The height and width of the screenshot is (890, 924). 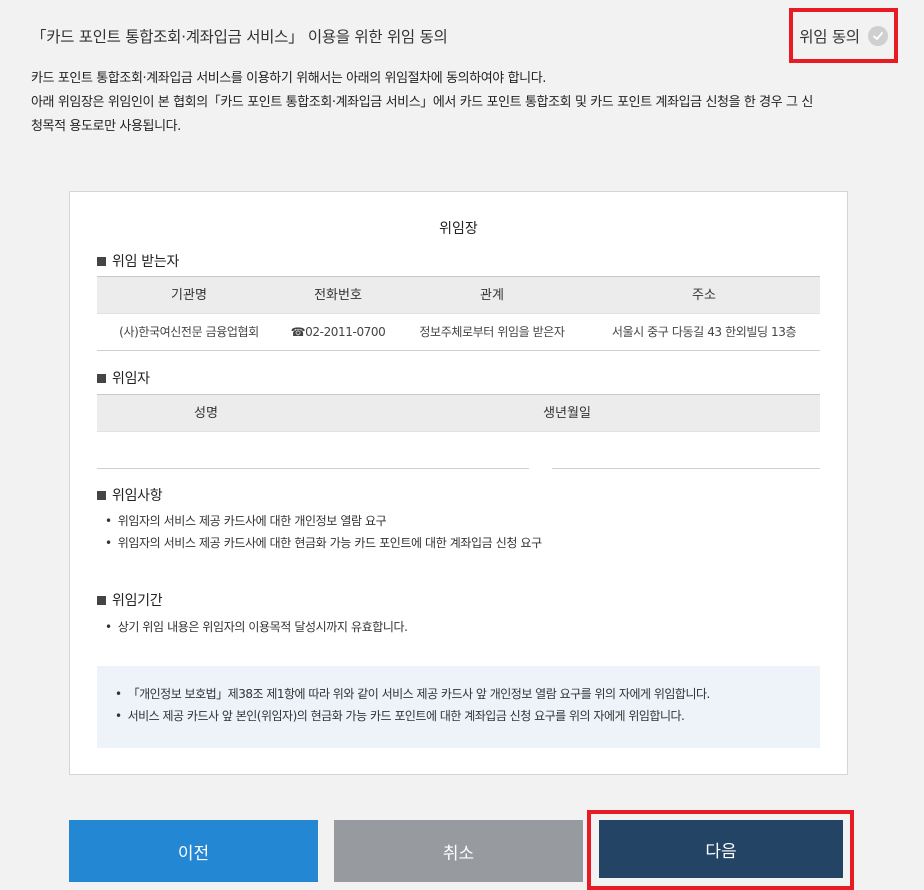 I want to click on section-period-heading: 위임기간, so click(x=130, y=600).